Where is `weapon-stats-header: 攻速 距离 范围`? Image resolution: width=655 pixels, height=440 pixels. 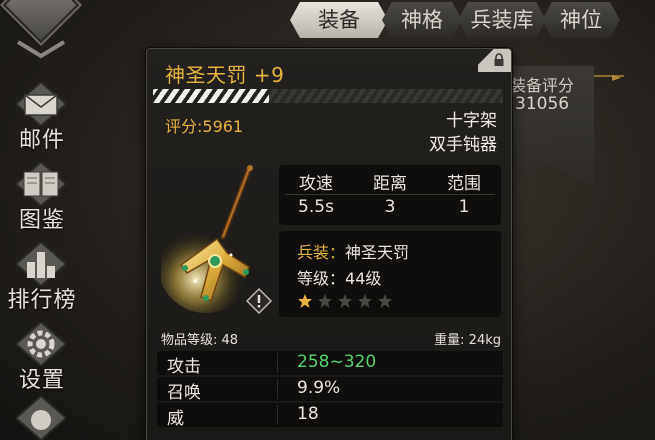 weapon-stats-header: 攻速 距离 范围 is located at coordinates (390, 181).